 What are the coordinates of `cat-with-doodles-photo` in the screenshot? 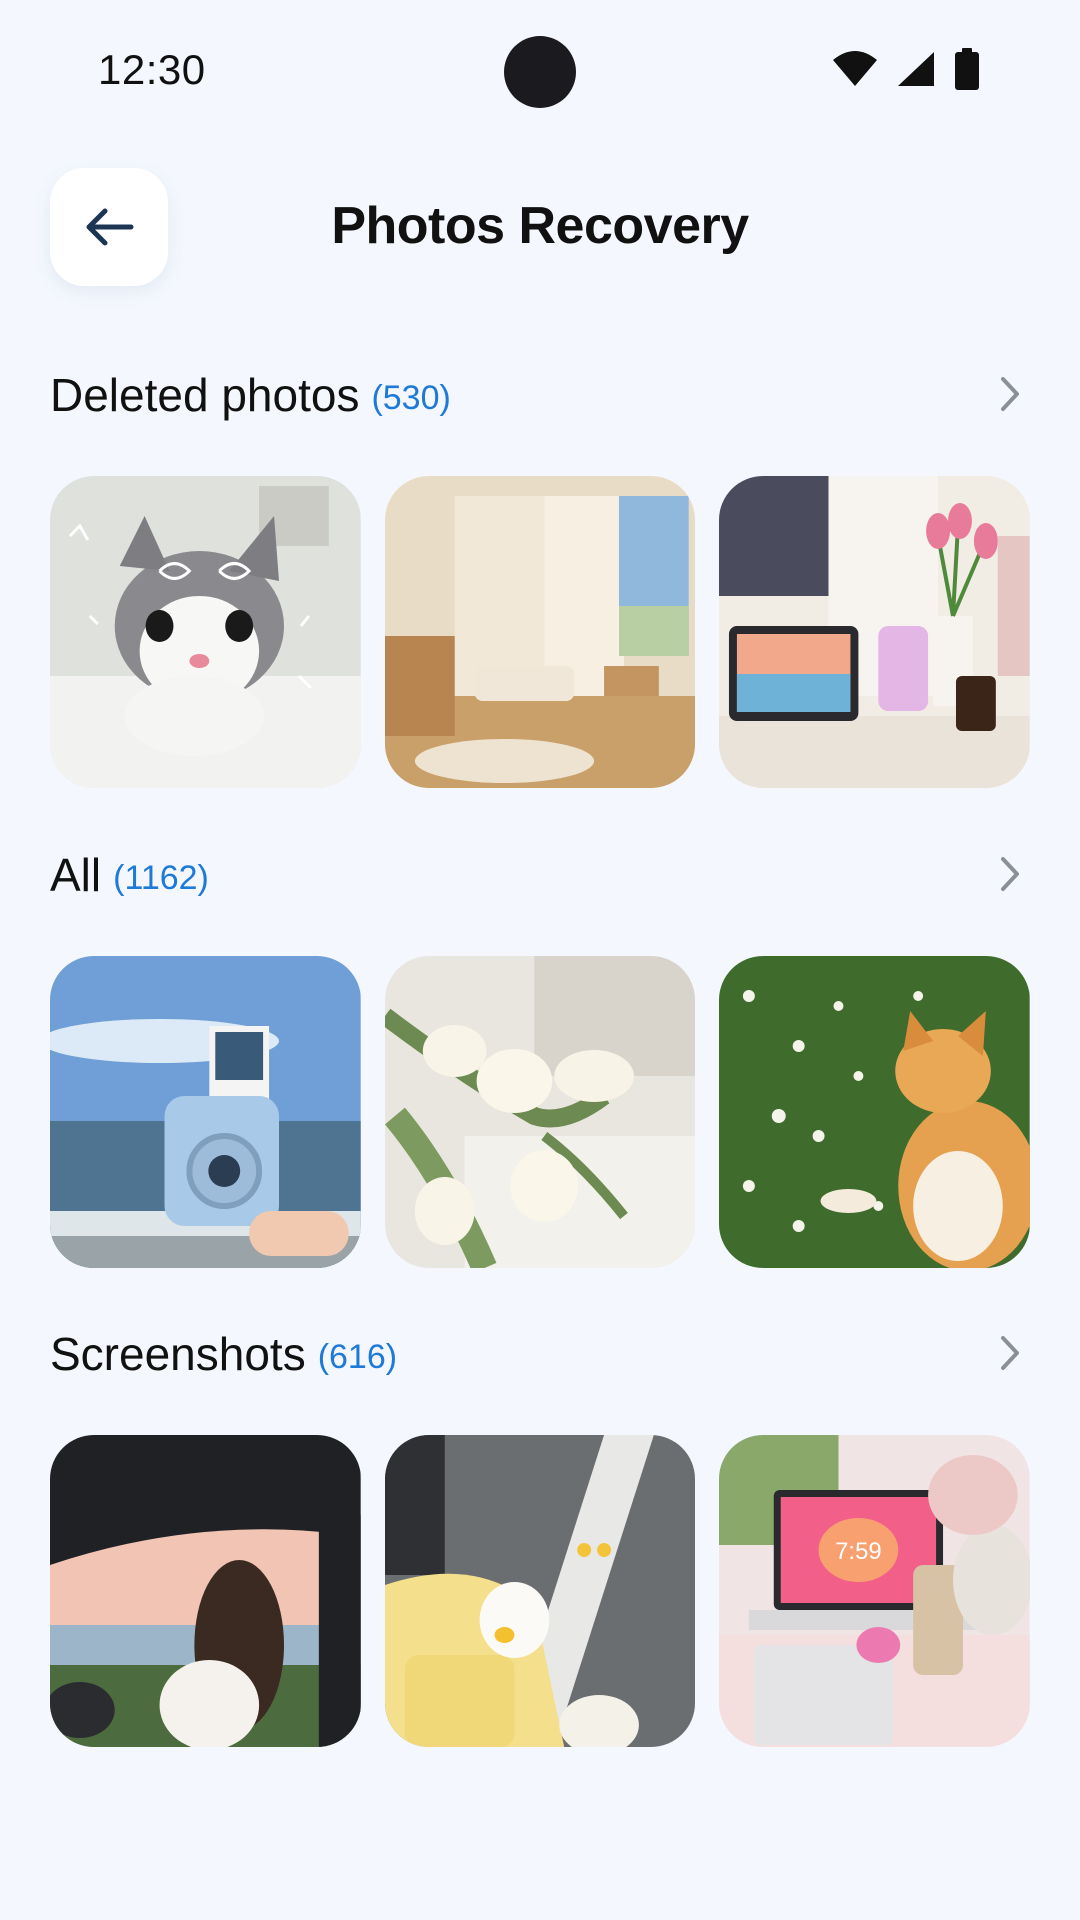 It's located at (205, 632).